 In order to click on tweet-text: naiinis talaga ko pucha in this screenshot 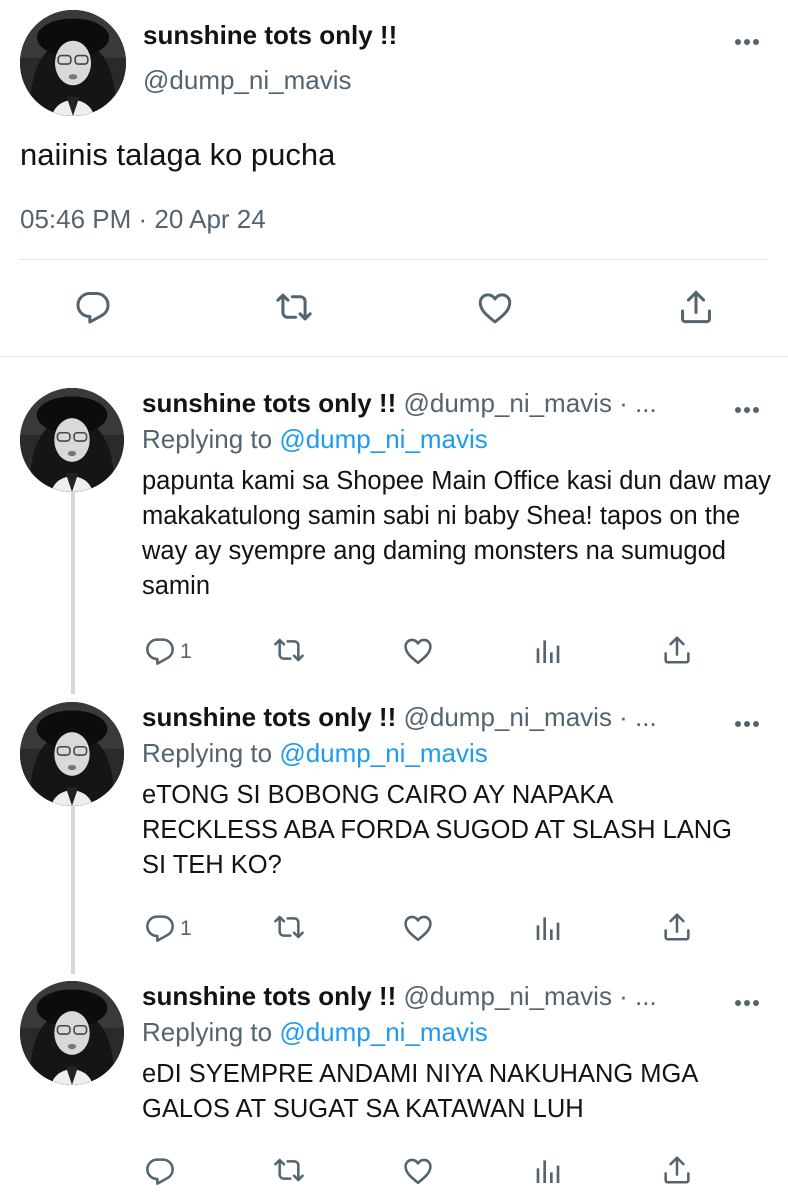, I will do `click(178, 154)`.